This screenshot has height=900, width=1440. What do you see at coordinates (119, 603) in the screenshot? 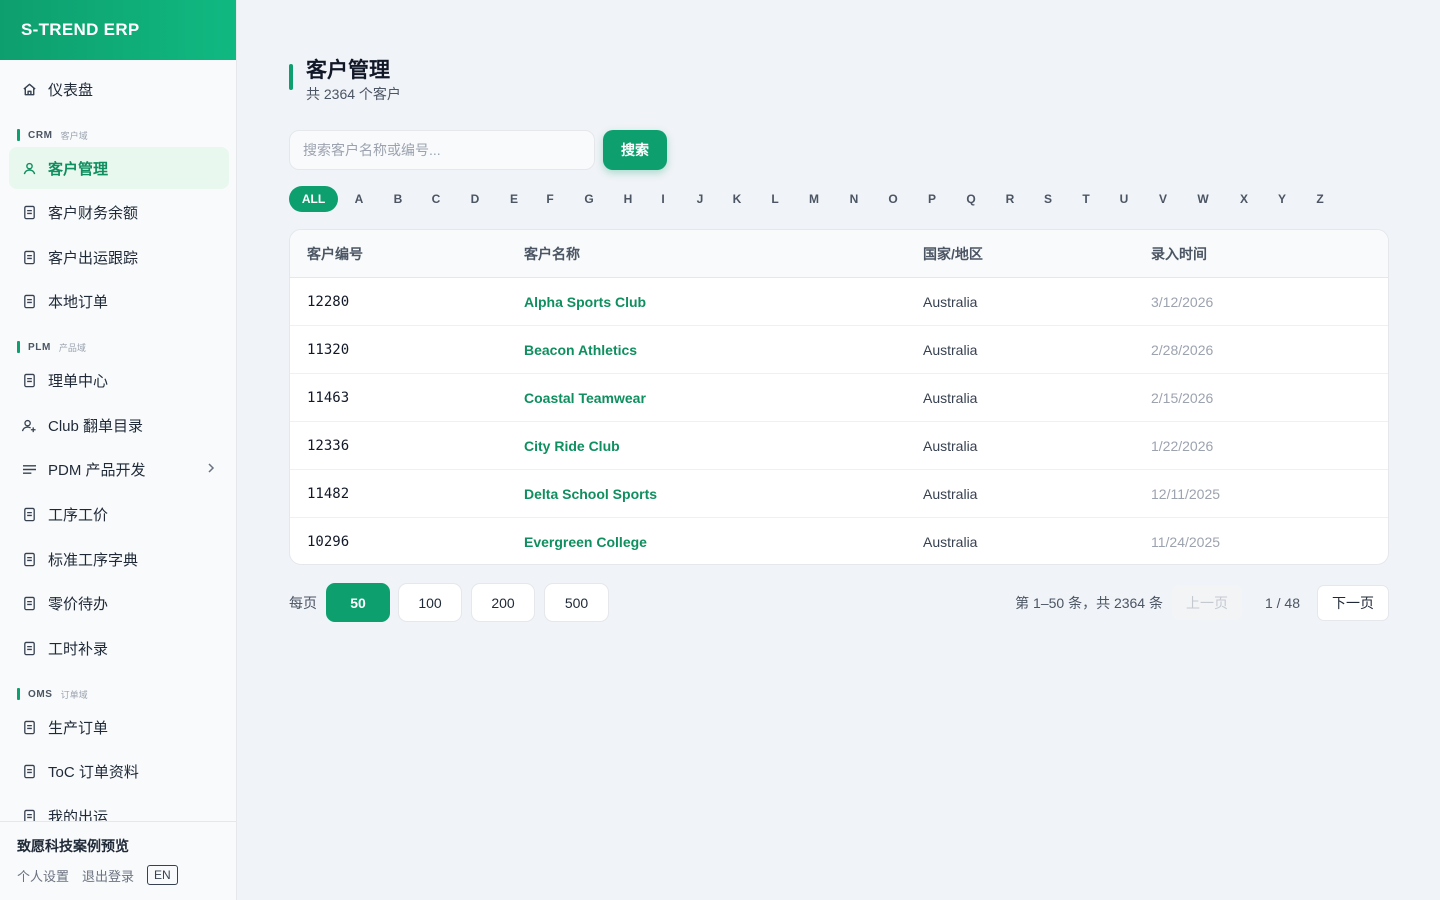
I see `sidebar-item-zero-price-todo: 零价待办` at bounding box center [119, 603].